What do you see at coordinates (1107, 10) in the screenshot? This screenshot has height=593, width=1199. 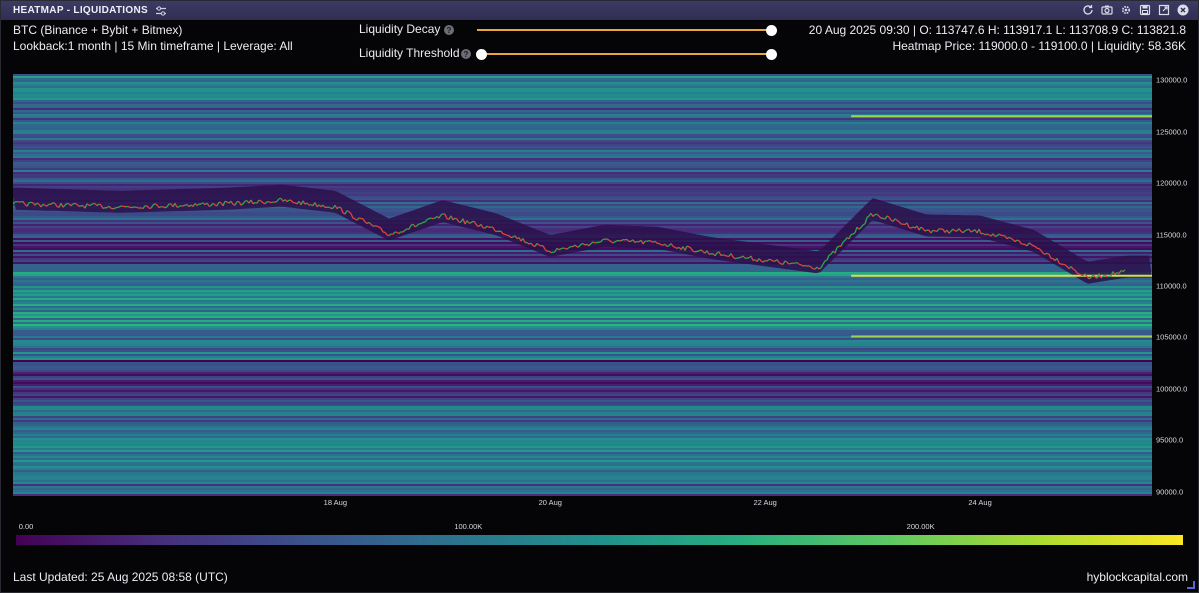 I see `camera-icon` at bounding box center [1107, 10].